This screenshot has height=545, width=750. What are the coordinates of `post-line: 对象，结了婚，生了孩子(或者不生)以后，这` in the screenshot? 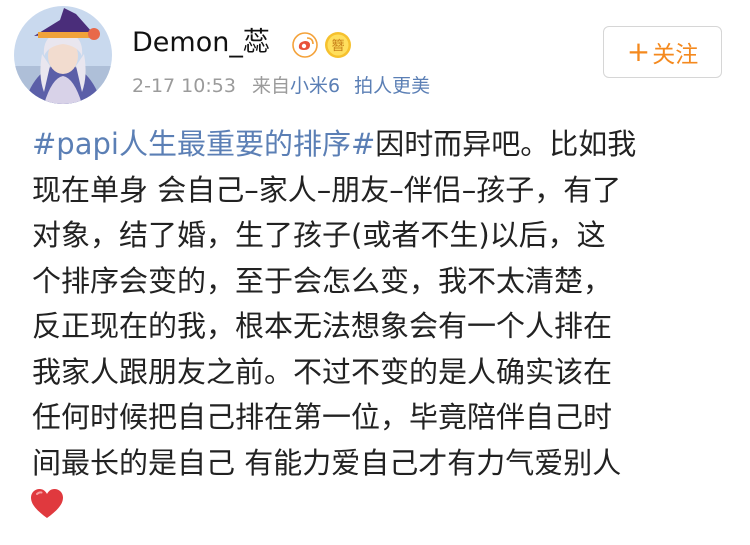 It's located at (319, 235).